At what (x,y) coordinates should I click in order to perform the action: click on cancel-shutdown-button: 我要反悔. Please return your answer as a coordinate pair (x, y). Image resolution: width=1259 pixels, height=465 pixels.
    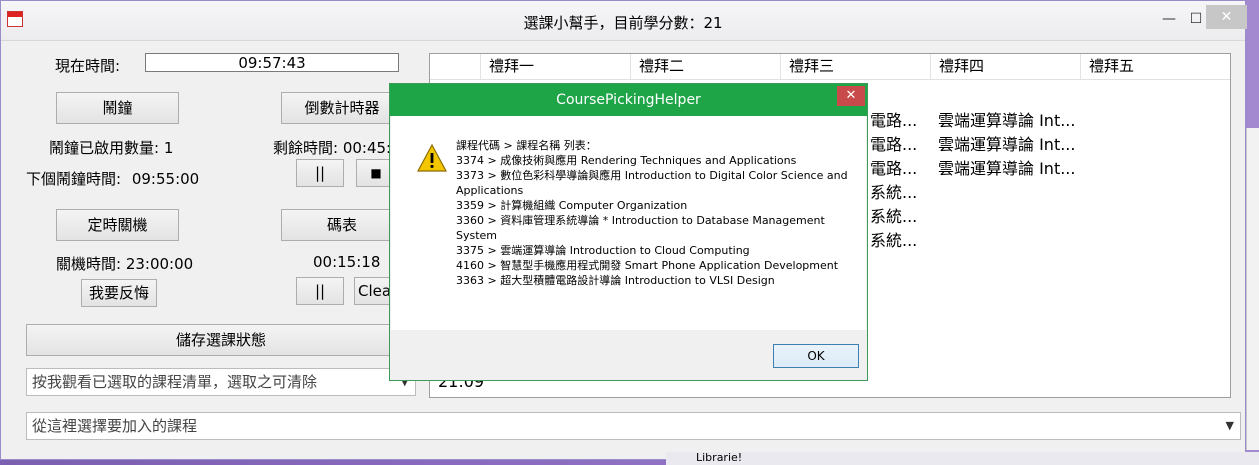
    Looking at the image, I should click on (119, 293).